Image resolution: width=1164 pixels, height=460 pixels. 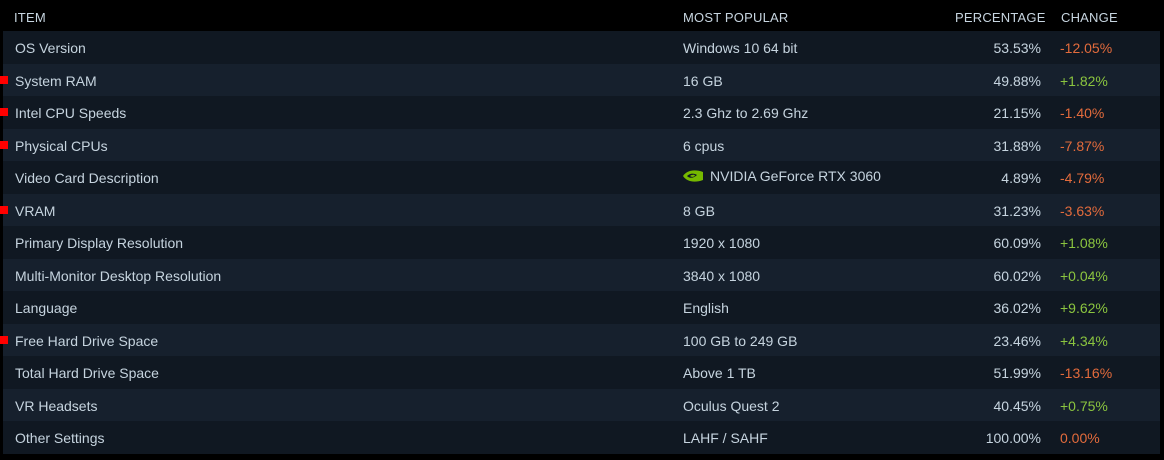 What do you see at coordinates (706, 308) in the screenshot?
I see `row-most-popular: English` at bounding box center [706, 308].